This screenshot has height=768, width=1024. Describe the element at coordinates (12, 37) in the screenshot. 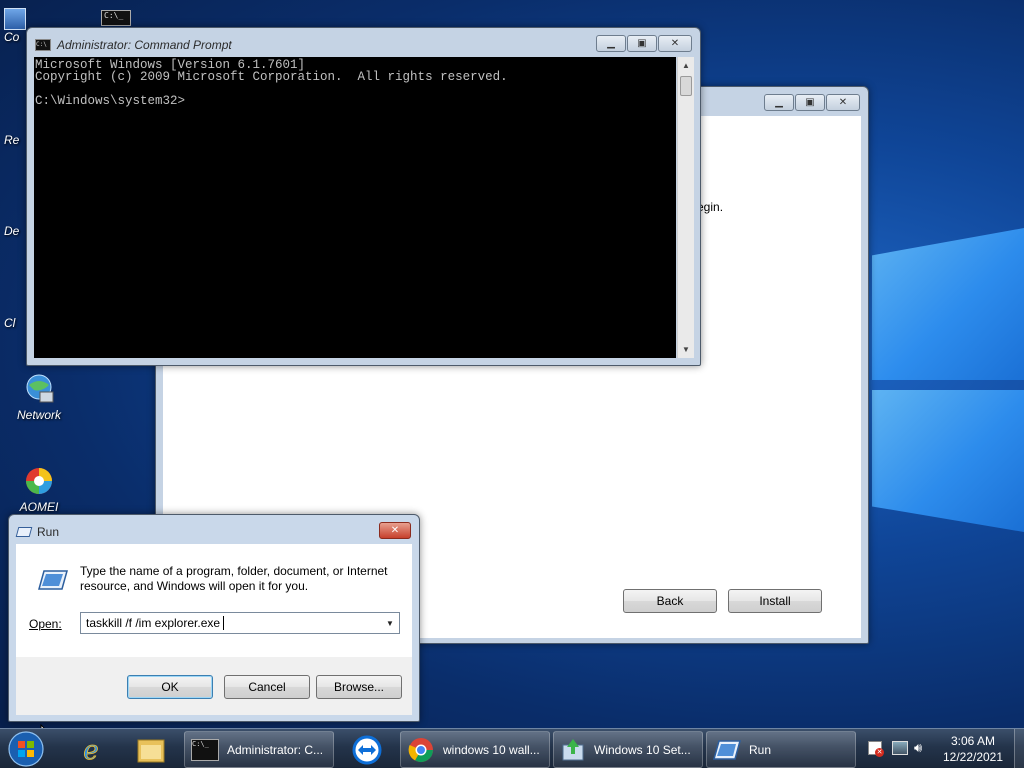

I see `desktop-icon-label: Co` at that location.